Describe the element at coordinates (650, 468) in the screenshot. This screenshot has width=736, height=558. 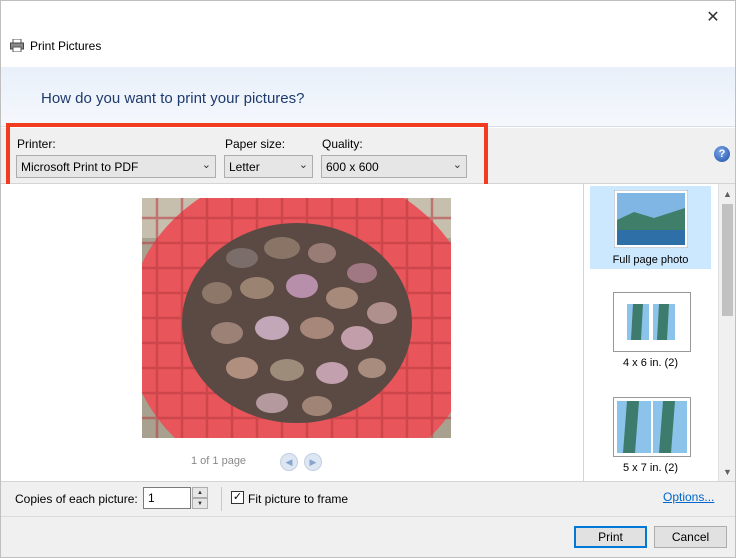
I see `layout-label: 5 x 7 in. (2)` at that location.